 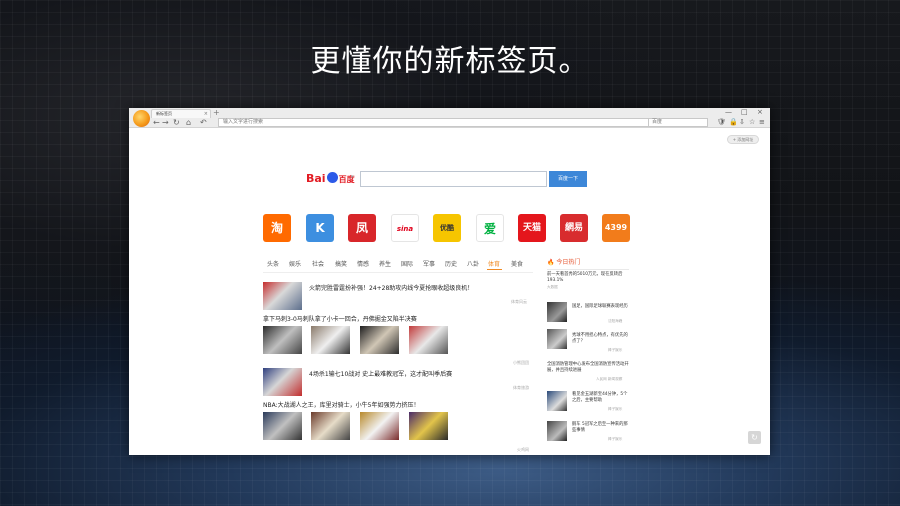 What do you see at coordinates (721, 122) in the screenshot?
I see `shield-icon: 🛡` at bounding box center [721, 122].